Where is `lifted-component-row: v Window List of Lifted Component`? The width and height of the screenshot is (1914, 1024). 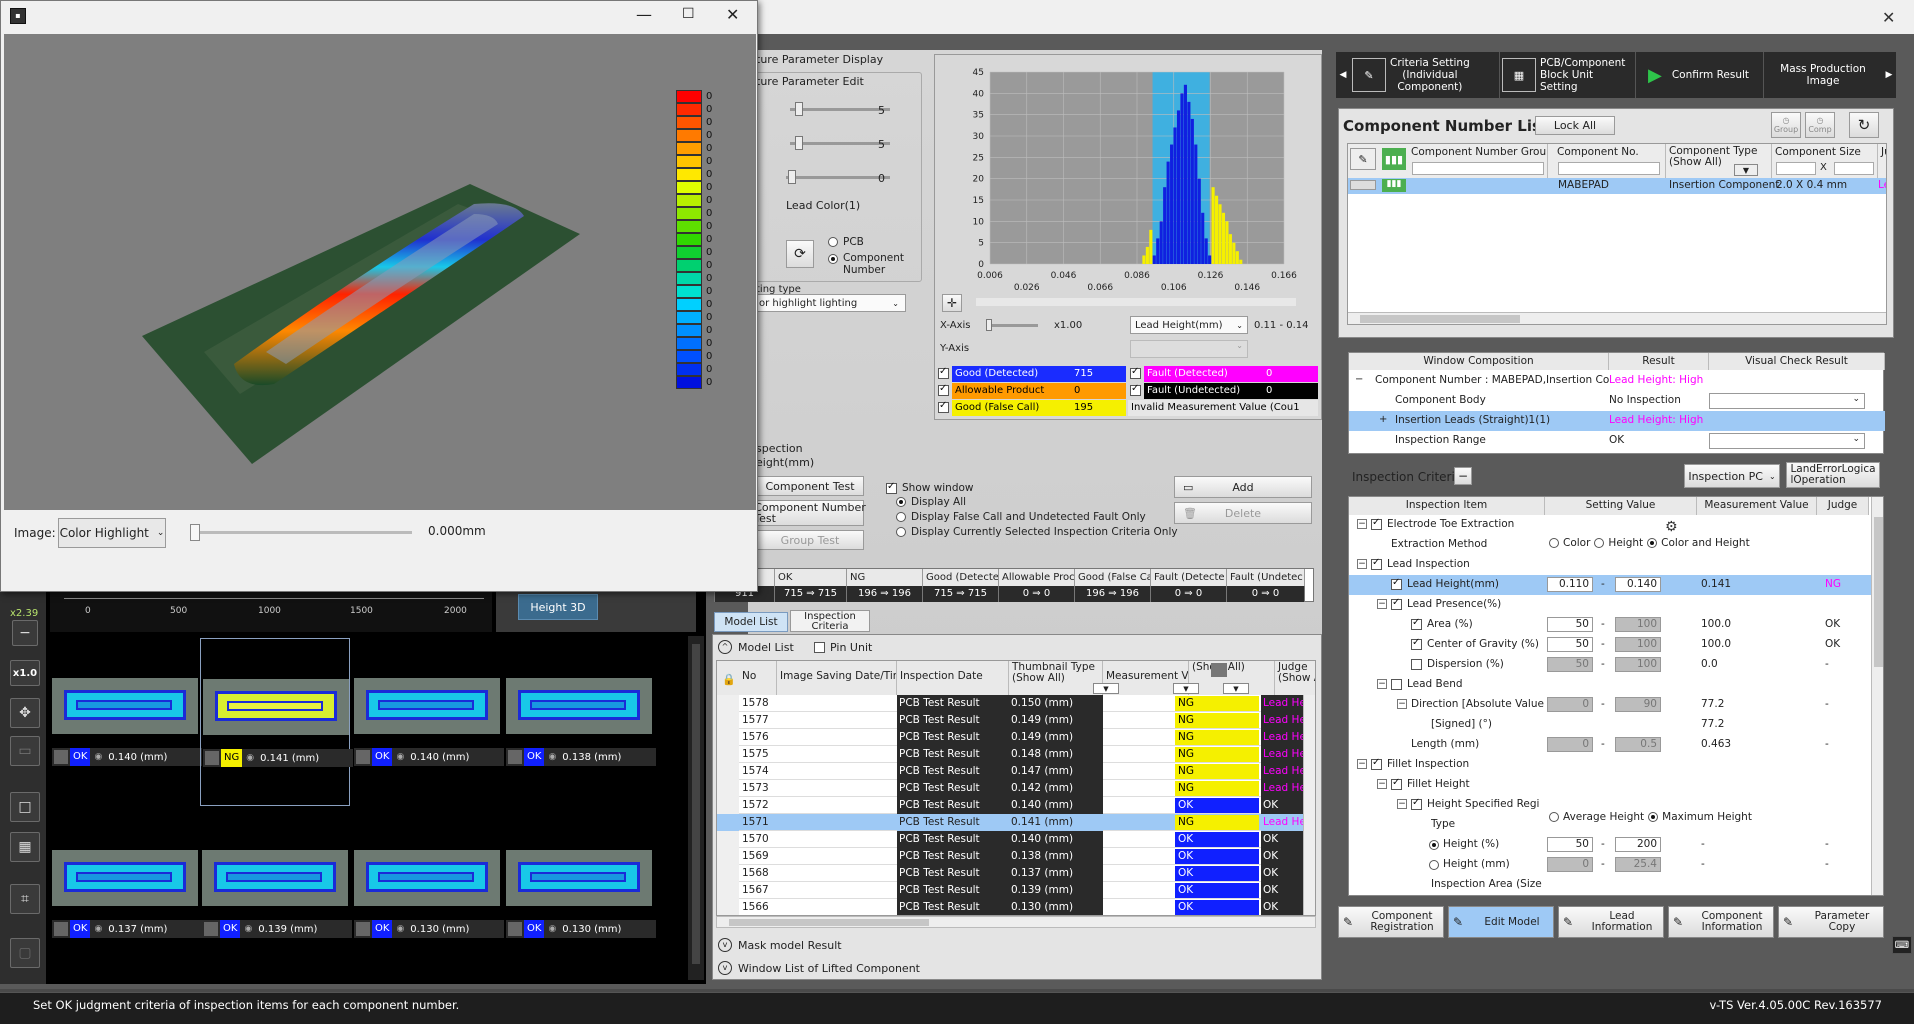 lifted-component-row: v Window List of Lifted Component is located at coordinates (819, 968).